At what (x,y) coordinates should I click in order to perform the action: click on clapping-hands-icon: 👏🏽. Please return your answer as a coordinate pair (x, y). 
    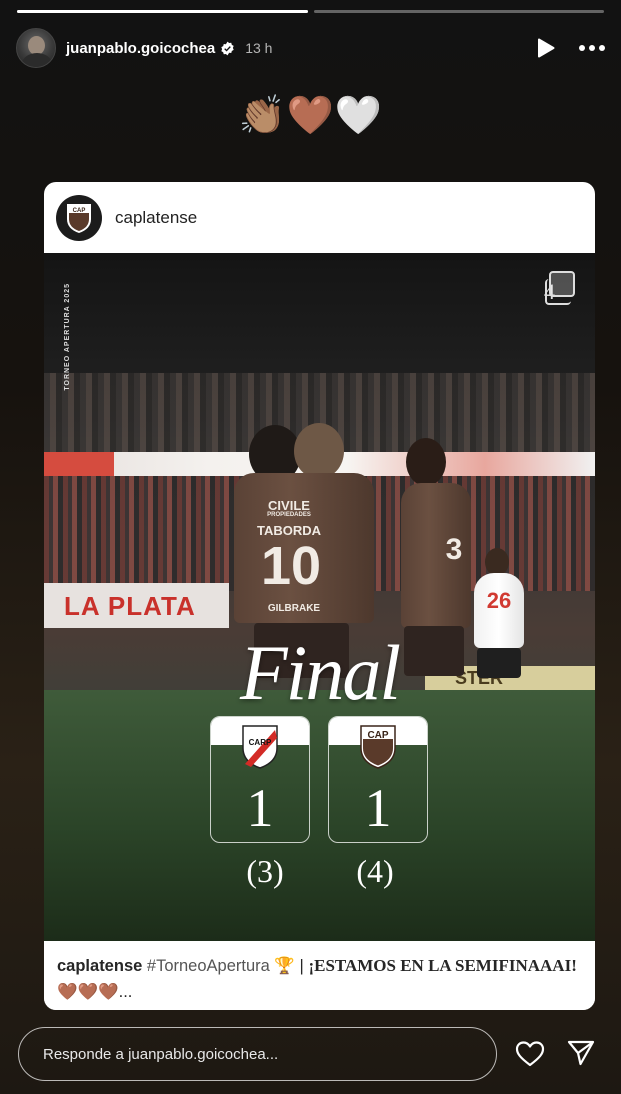
    Looking at the image, I should click on (262, 116).